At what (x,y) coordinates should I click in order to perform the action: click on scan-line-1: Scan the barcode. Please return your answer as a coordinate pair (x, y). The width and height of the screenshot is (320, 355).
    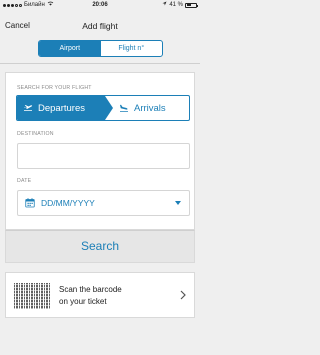
    Looking at the image, I should click on (90, 289).